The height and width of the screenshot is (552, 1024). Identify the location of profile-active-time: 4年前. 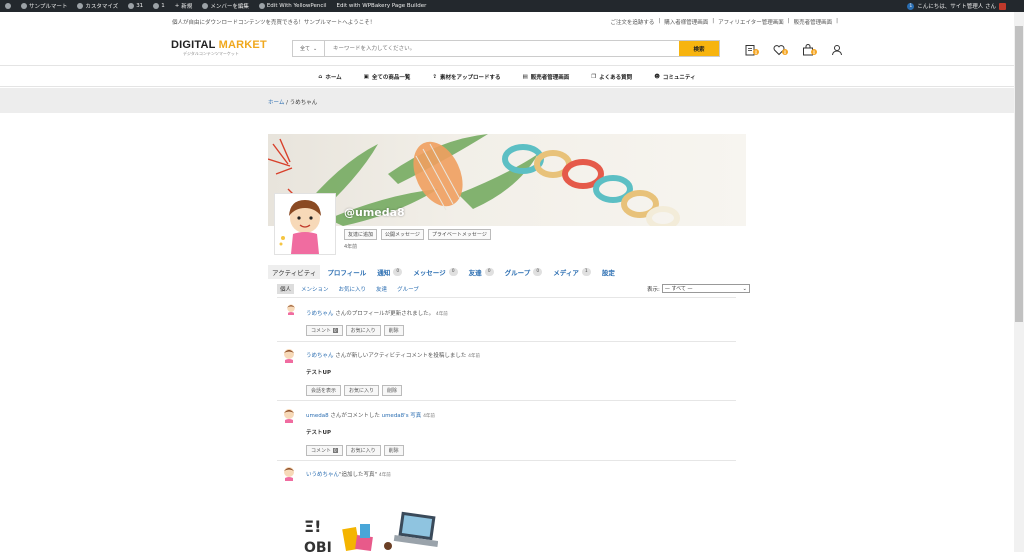
(351, 247).